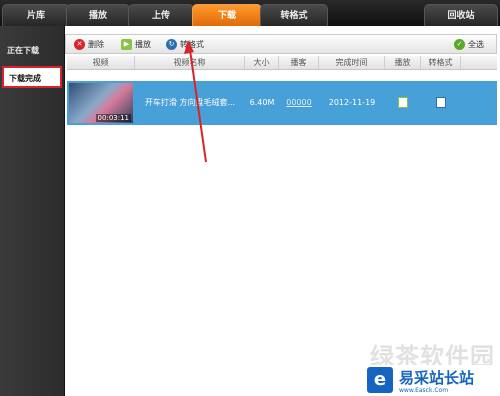  I want to click on tab-play: 播放, so click(98, 15).